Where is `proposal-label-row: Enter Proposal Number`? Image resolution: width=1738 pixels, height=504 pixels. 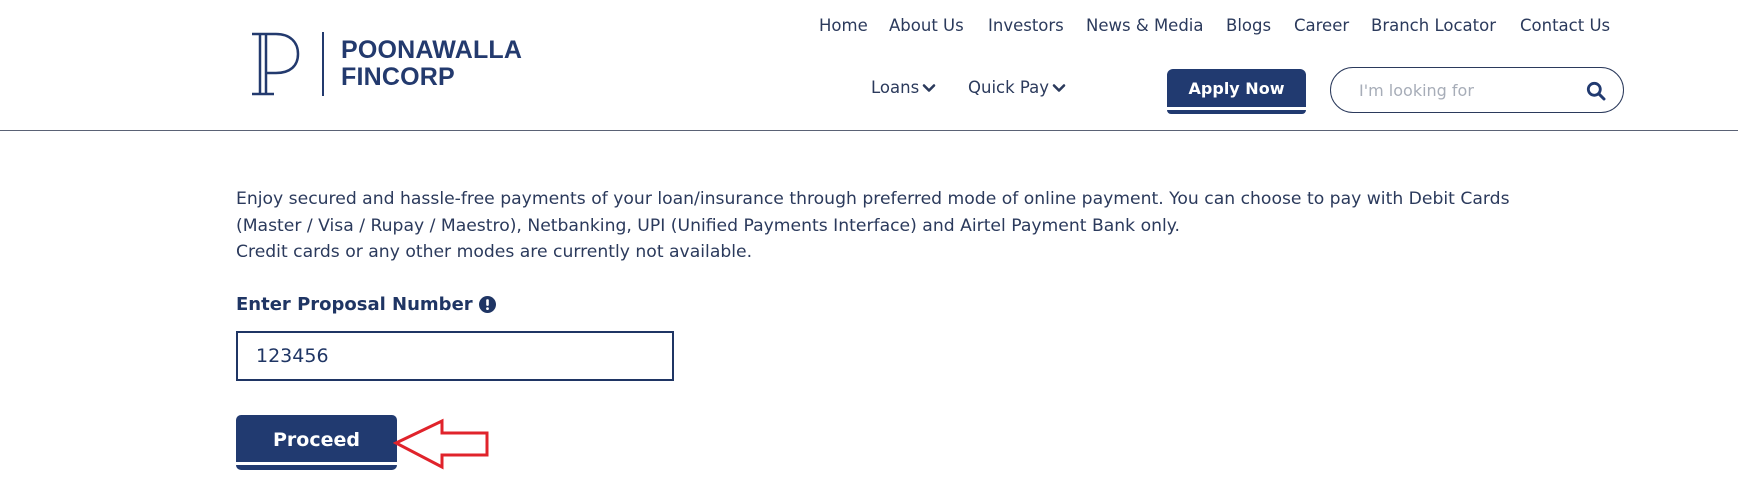
proposal-label-row: Enter Proposal Number is located at coordinates (366, 304).